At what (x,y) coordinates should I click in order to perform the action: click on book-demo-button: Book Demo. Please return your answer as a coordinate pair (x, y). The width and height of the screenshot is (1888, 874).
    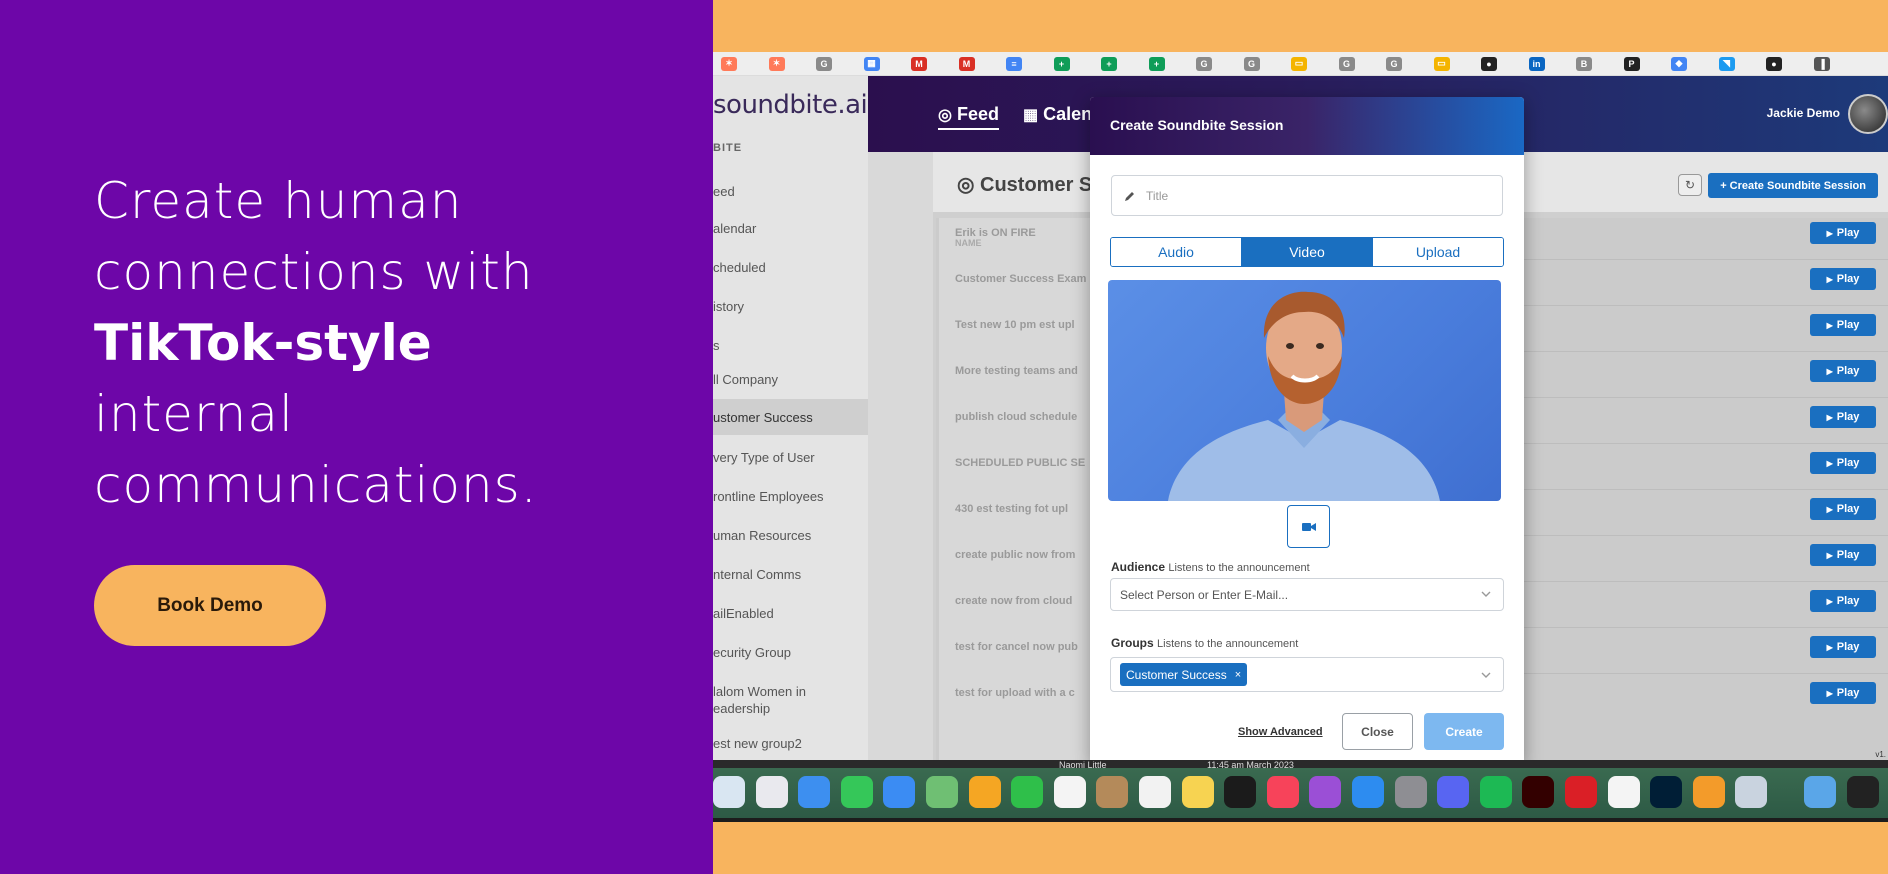
    Looking at the image, I should click on (210, 605).